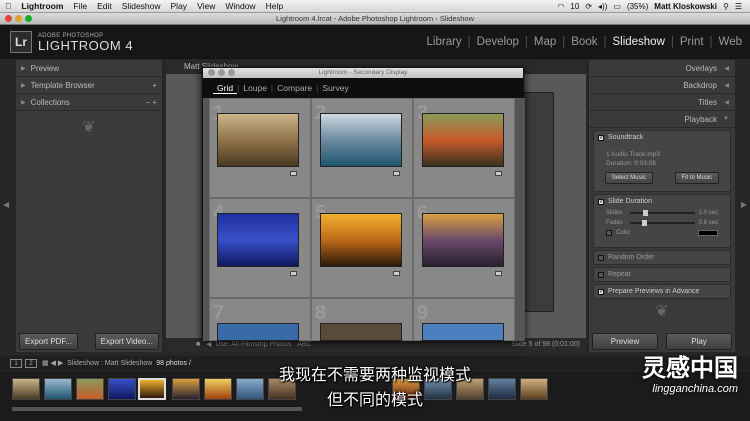  Describe the element at coordinates (6, 204) in the screenshot. I see `left-panel-toggle-icon: ◀` at that location.